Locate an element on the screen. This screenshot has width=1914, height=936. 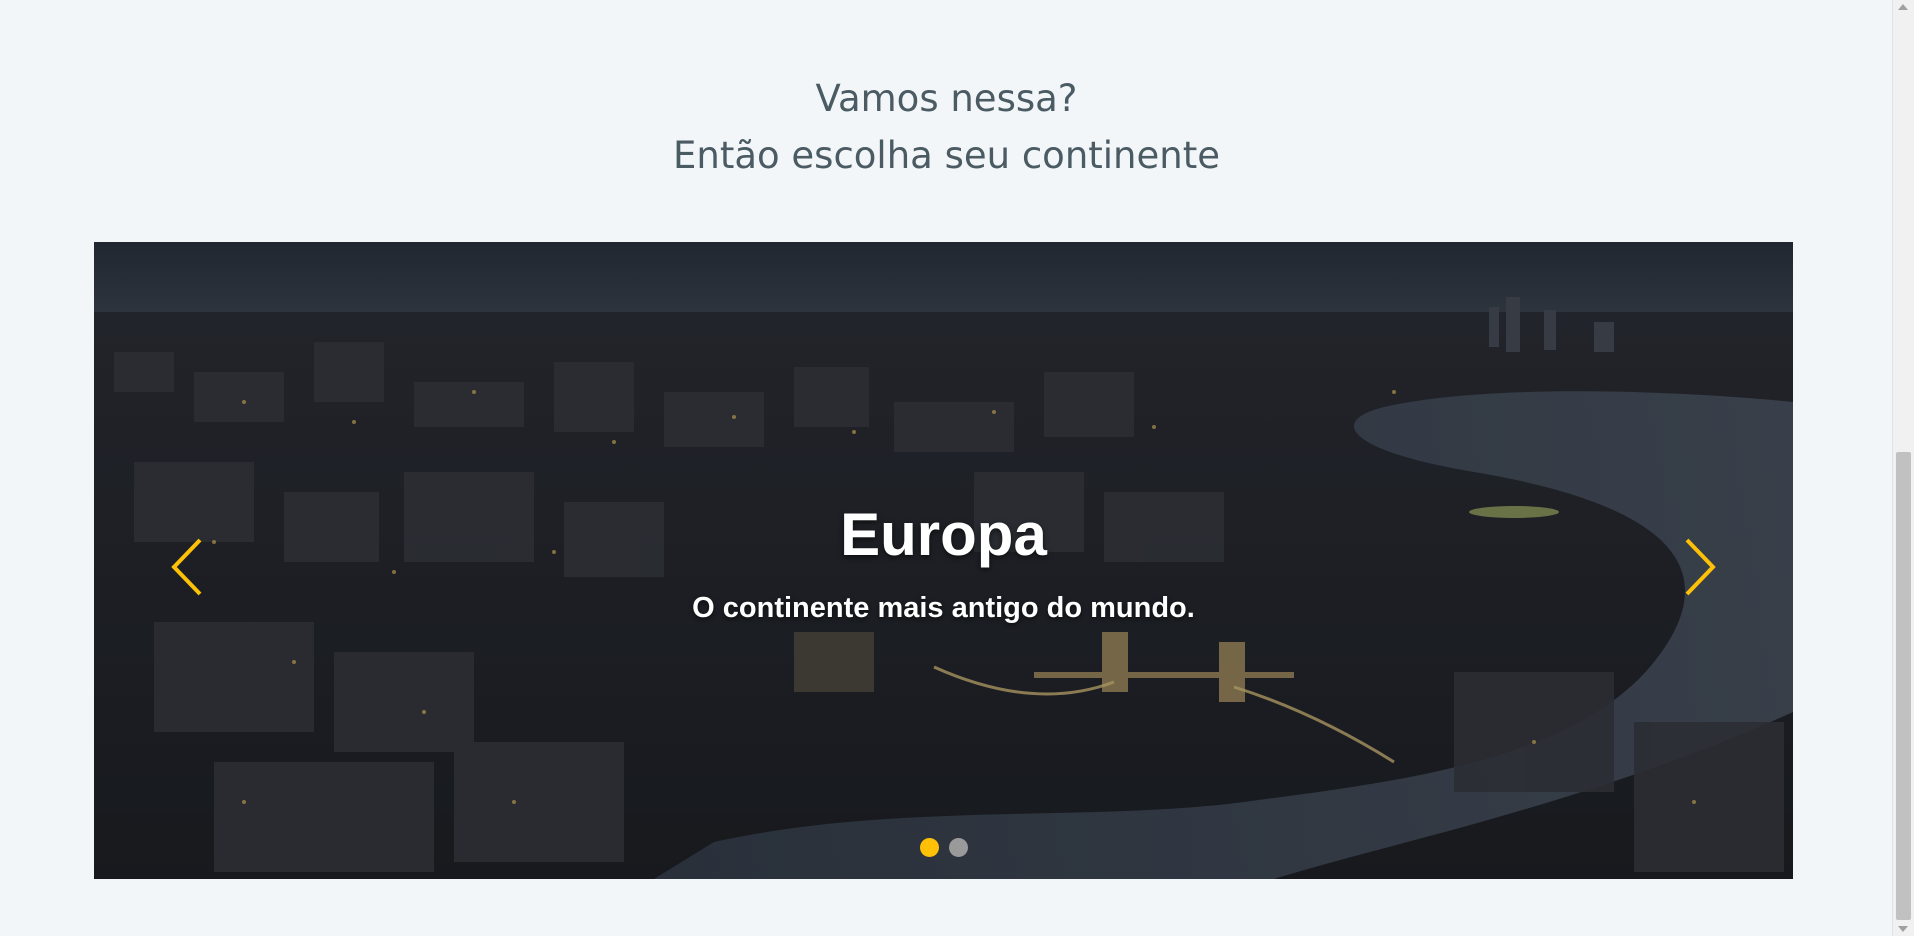
slide-subtitle: O continente mais antigo do mundo. is located at coordinates (943, 608).